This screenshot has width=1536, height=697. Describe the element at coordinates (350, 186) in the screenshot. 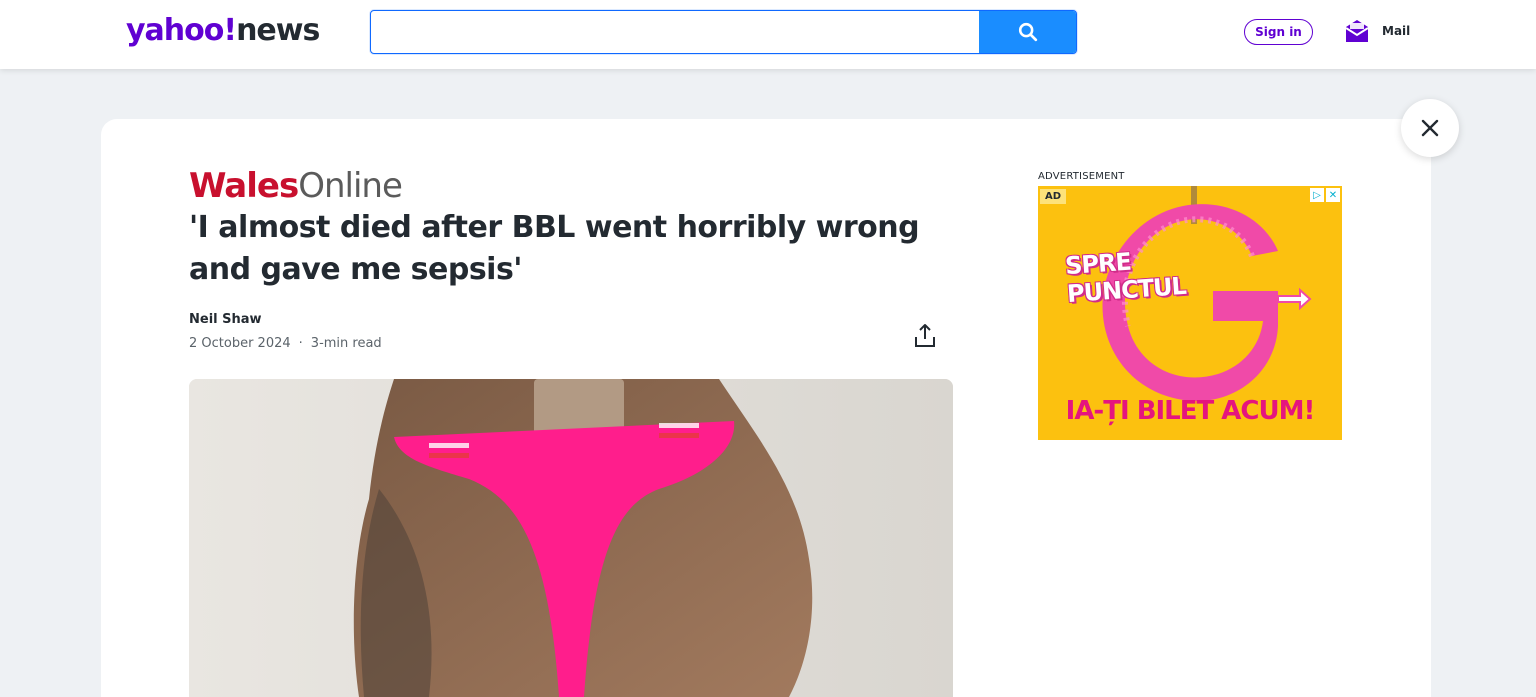

I see `publisher-logo-online: Online` at that location.